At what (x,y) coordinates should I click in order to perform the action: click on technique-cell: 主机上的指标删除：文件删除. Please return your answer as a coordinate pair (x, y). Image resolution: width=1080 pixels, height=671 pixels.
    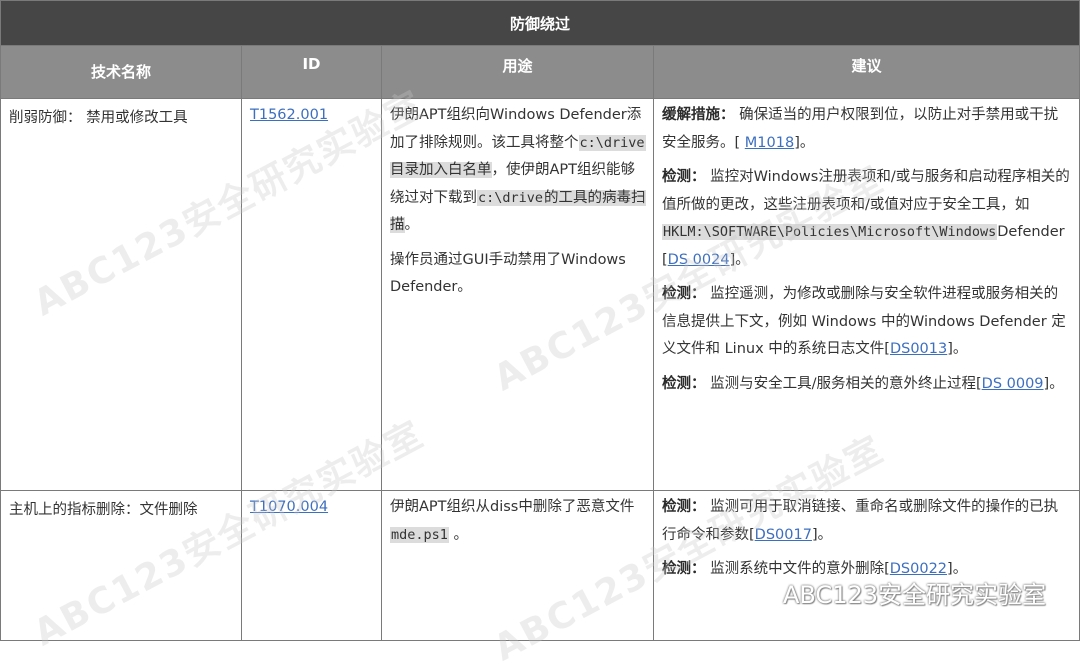
    Looking at the image, I should click on (121, 565).